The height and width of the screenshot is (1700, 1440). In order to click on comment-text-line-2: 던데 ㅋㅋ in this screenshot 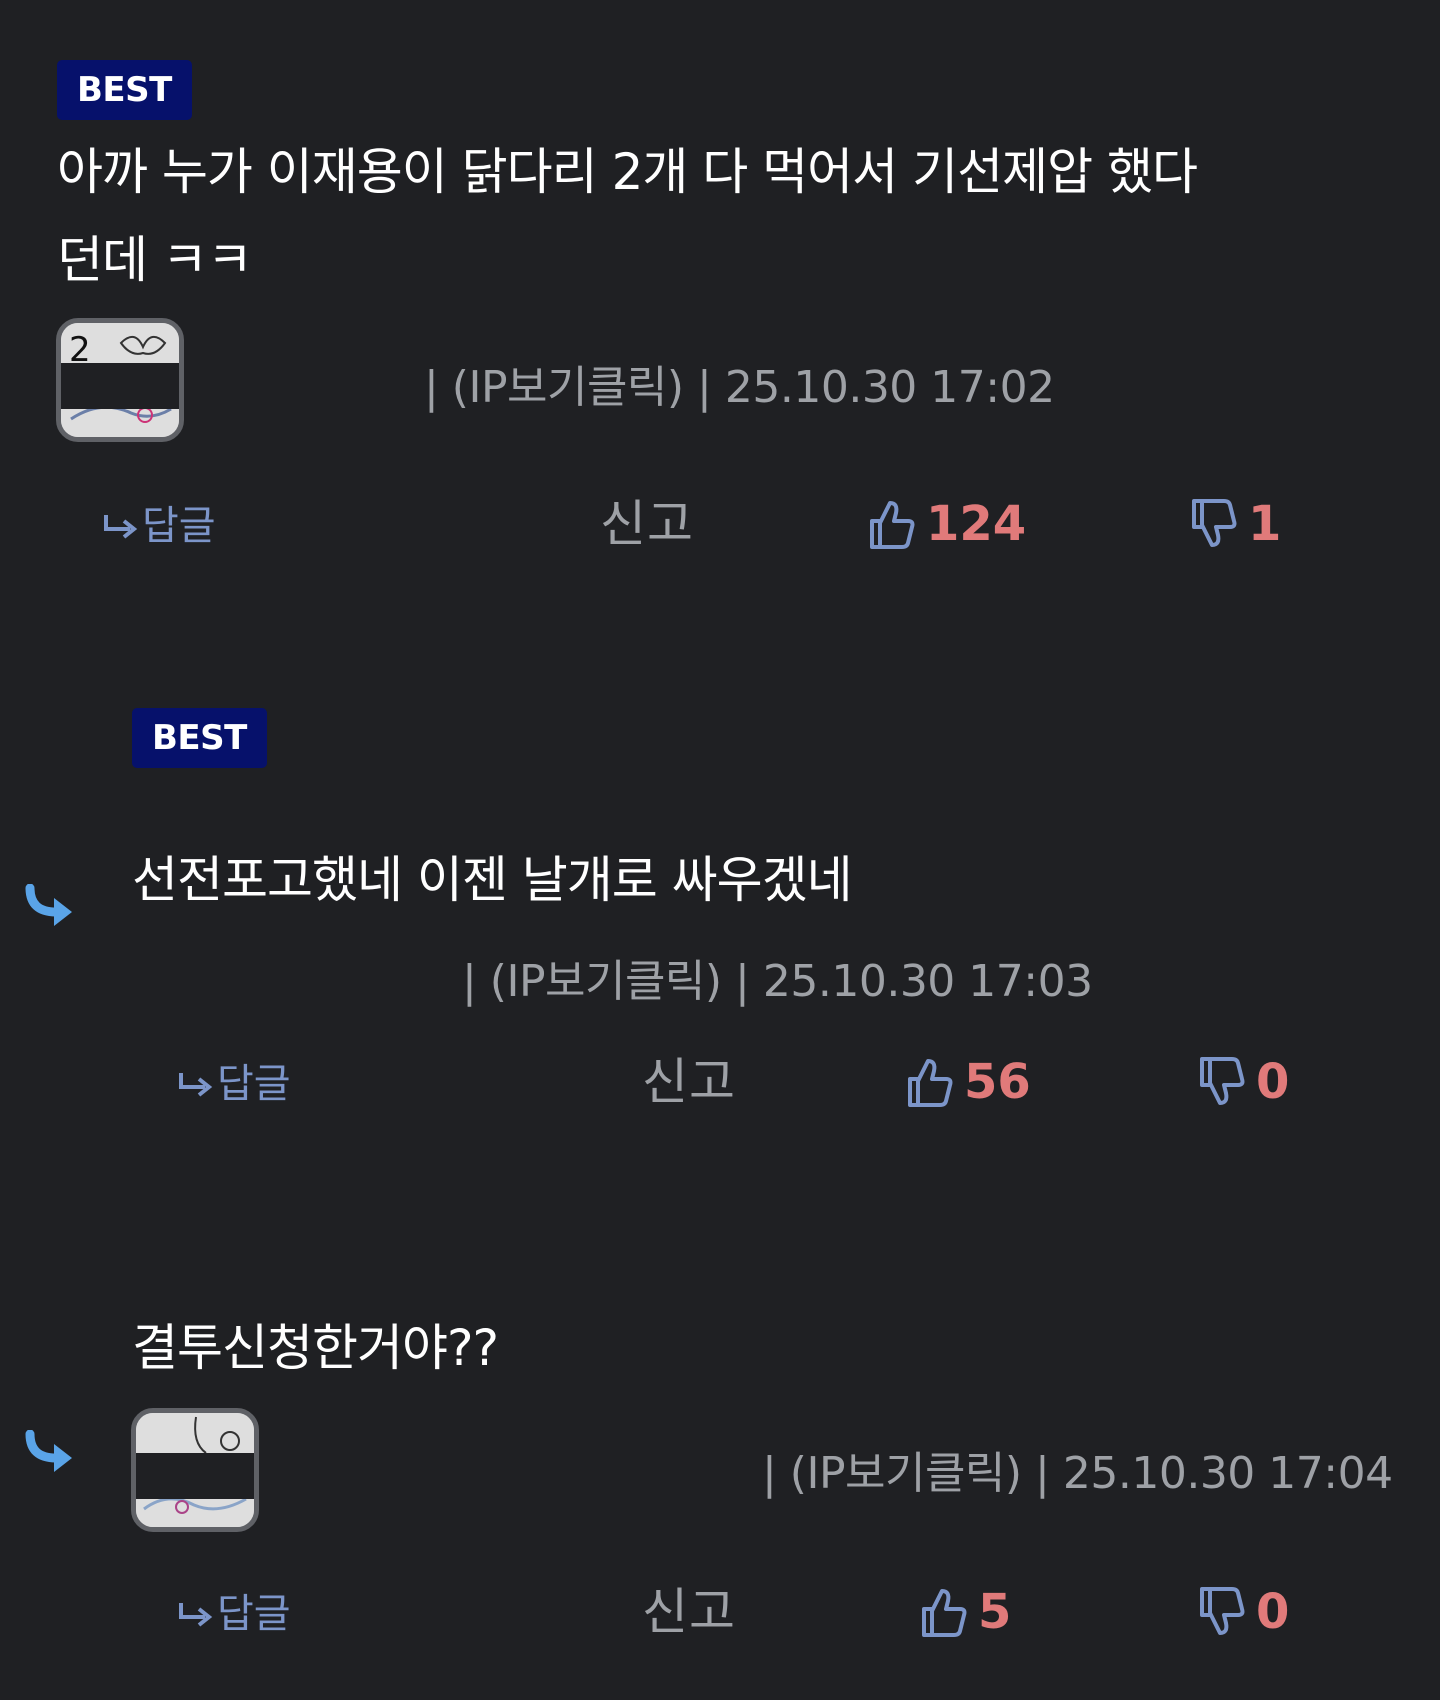, I will do `click(155, 260)`.